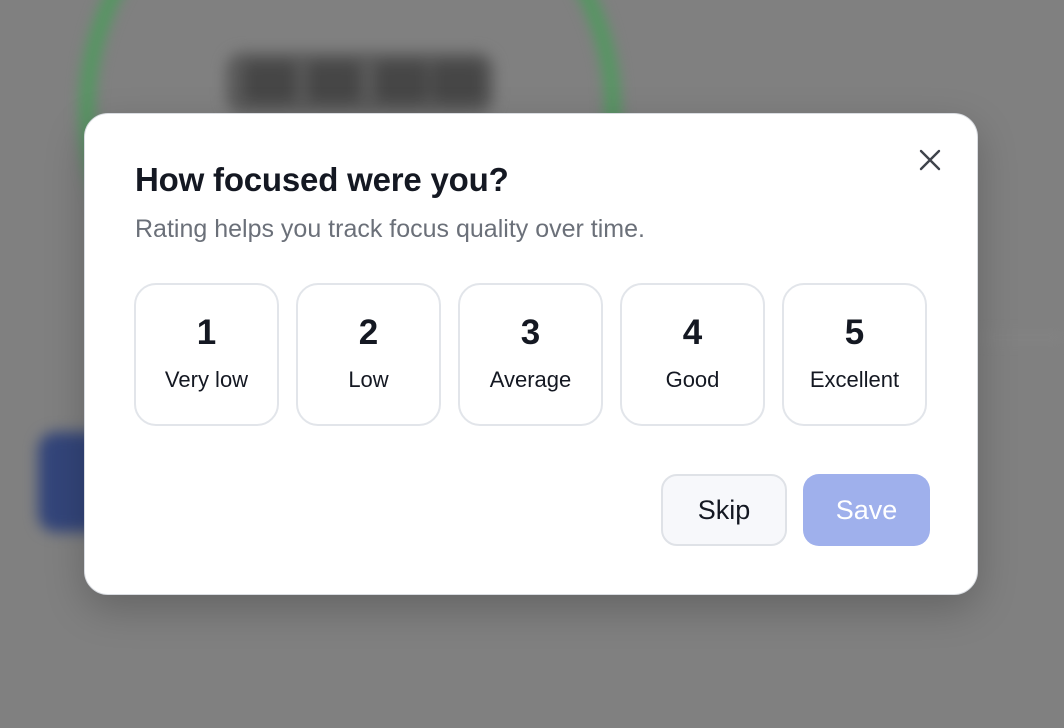 The height and width of the screenshot is (728, 1064). What do you see at coordinates (206, 332) in the screenshot?
I see `rating-number: 1` at bounding box center [206, 332].